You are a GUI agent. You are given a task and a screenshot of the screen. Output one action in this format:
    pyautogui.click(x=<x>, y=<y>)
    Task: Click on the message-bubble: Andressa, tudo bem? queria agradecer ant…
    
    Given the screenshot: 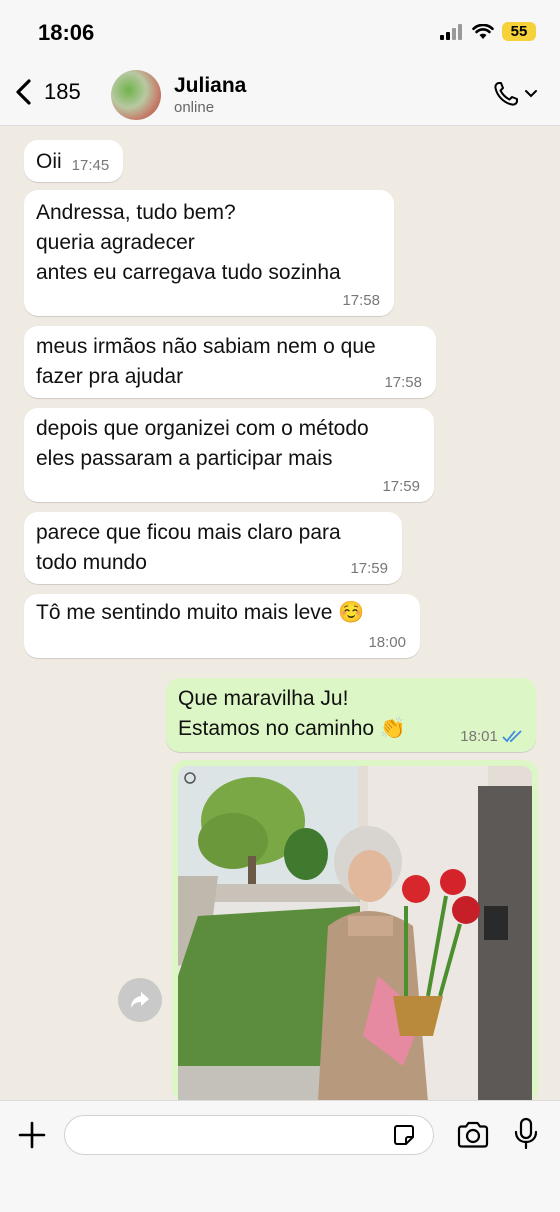 What is the action you would take?
    pyautogui.click(x=209, y=253)
    